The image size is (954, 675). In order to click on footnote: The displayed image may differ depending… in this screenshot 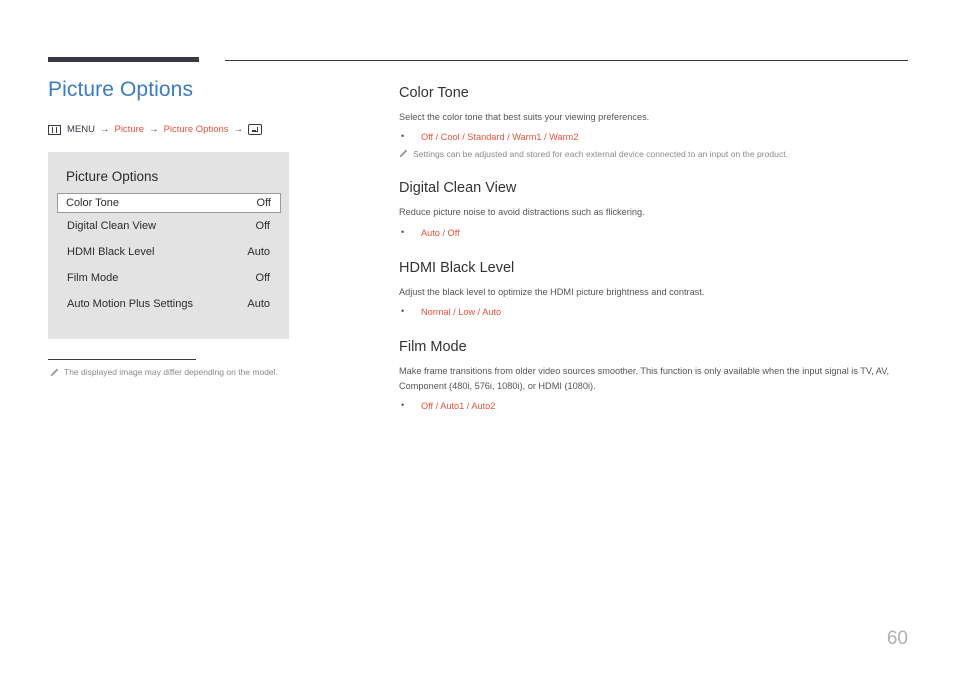, I will do `click(198, 372)`.